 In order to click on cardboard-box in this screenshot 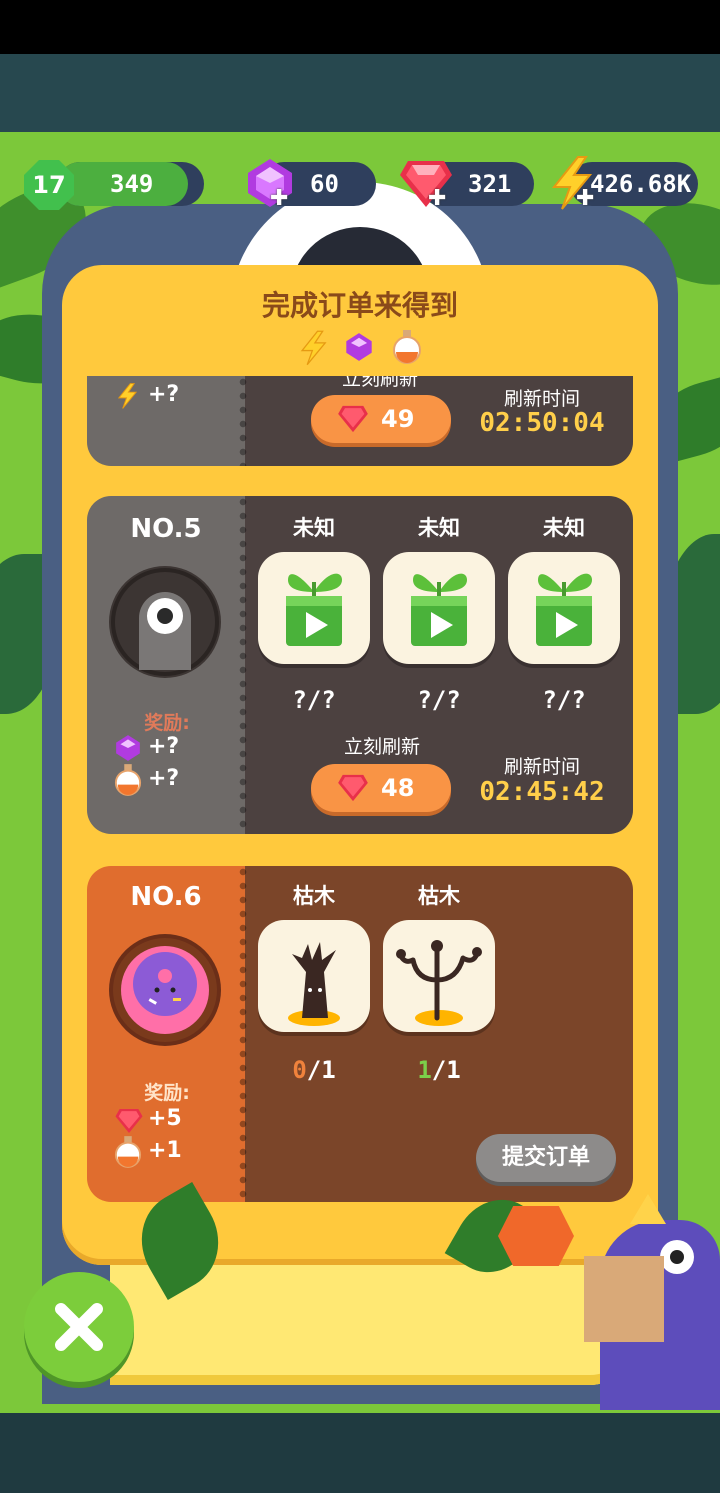, I will do `click(624, 1299)`.